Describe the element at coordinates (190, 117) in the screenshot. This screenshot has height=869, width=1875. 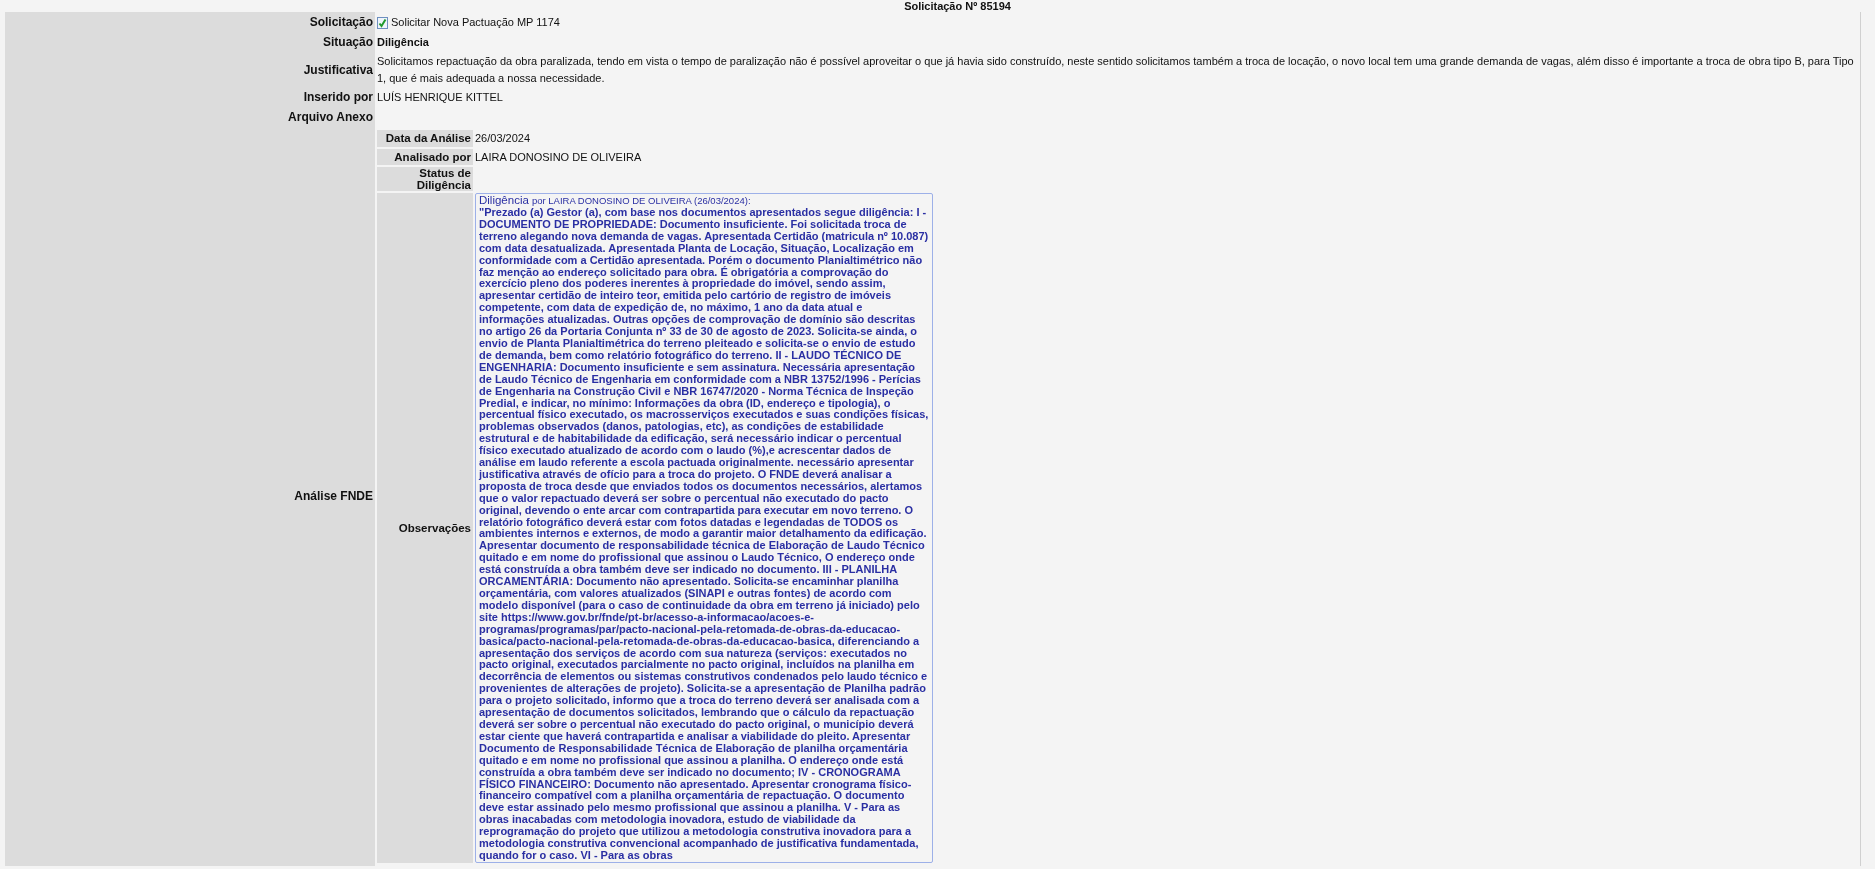
I see `field-label: Arquivo Anexo` at that location.